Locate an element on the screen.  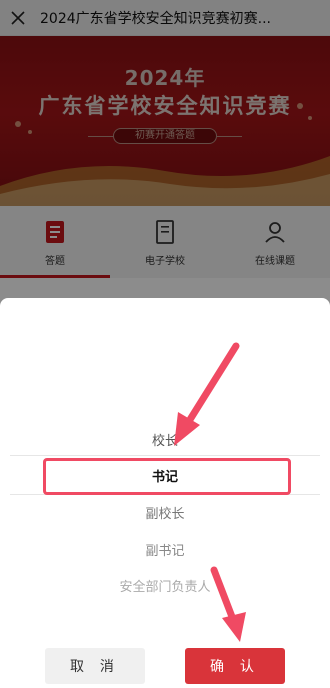
picker-option: 副书记 is located at coordinates (165, 549).